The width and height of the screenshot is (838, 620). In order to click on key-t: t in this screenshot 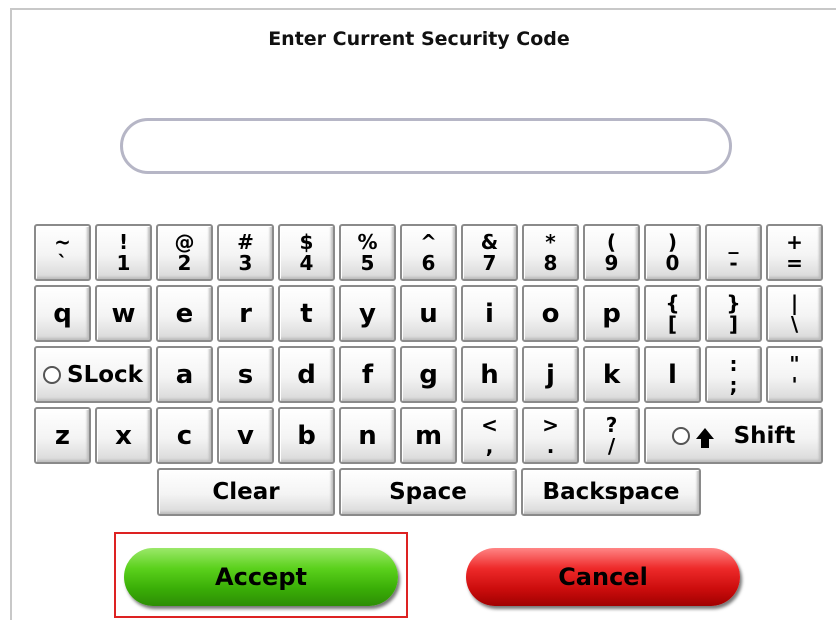, I will do `click(306, 313)`.